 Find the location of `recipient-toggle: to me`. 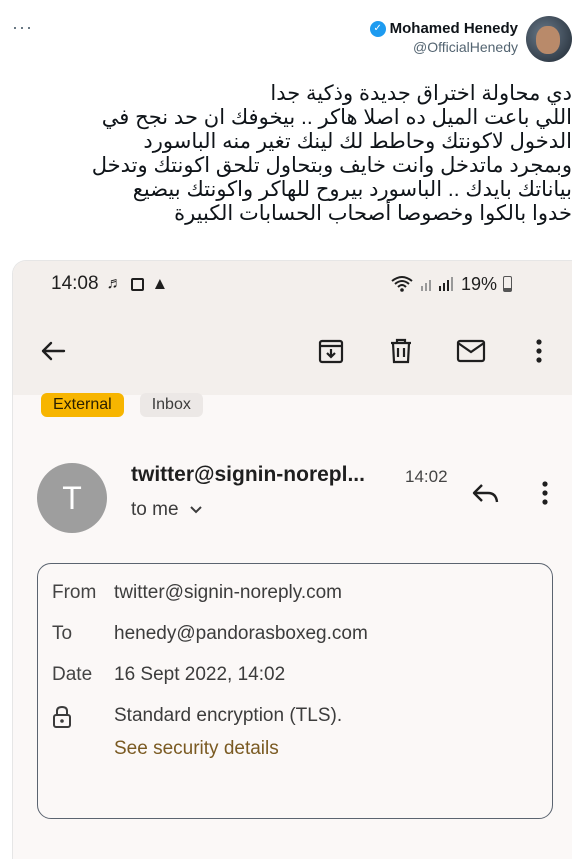

recipient-toggle: to me is located at coordinates (167, 510).